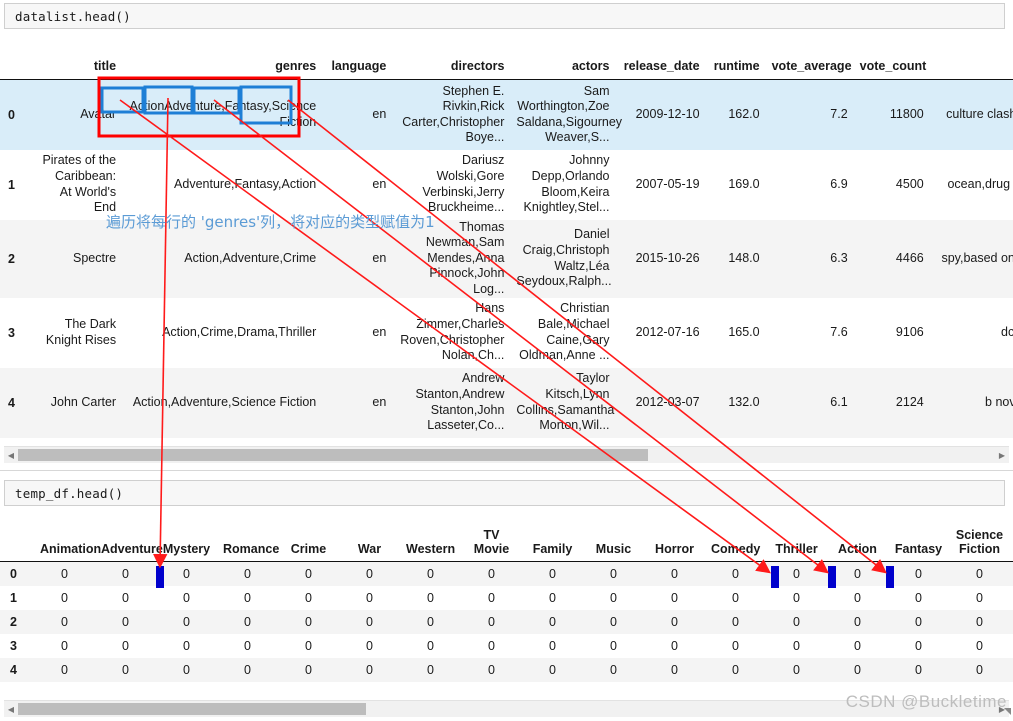  I want to click on cell-genres: Adventure,Fantasy,Action, so click(245, 183).